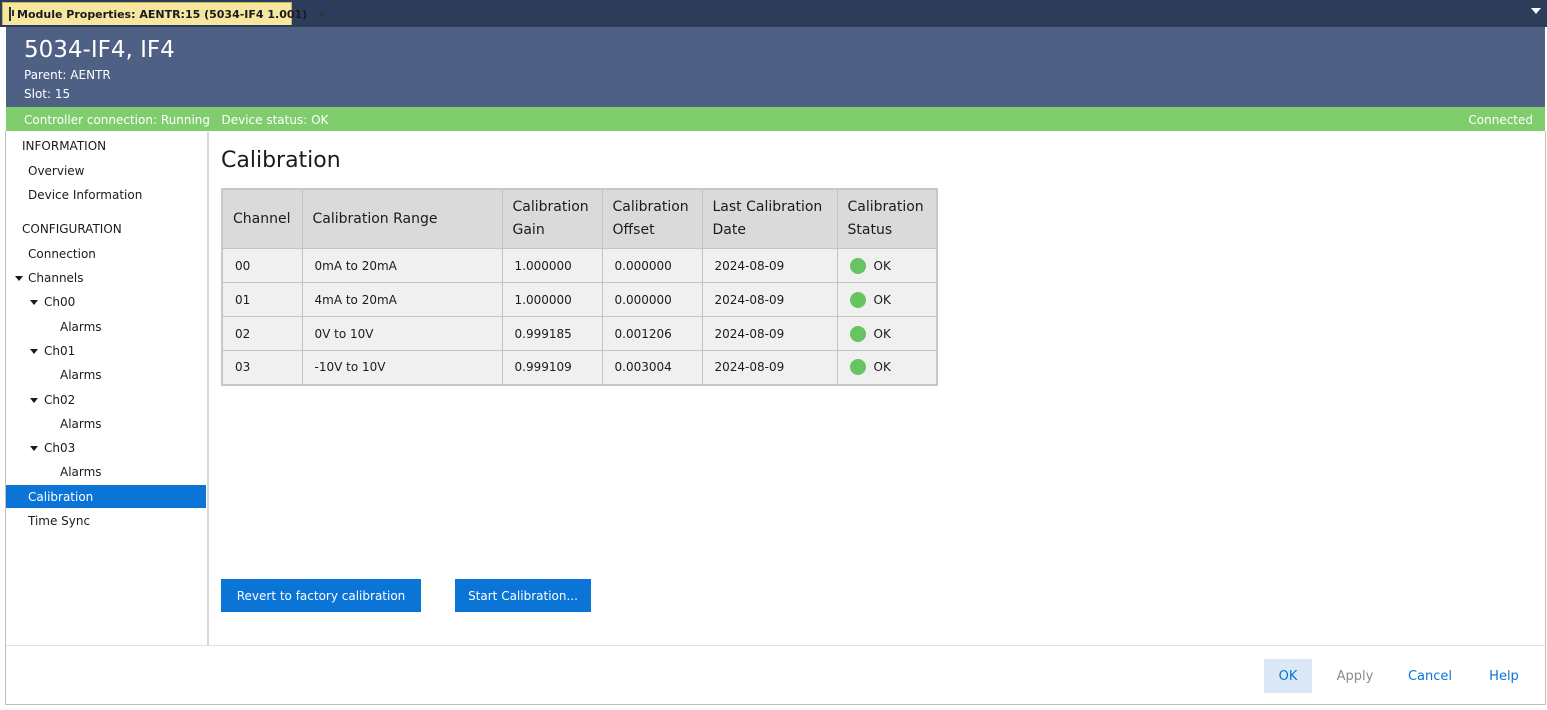 The width and height of the screenshot is (1547, 710). What do you see at coordinates (59, 302) in the screenshot?
I see `sidebar-item-ch00: Ch00` at bounding box center [59, 302].